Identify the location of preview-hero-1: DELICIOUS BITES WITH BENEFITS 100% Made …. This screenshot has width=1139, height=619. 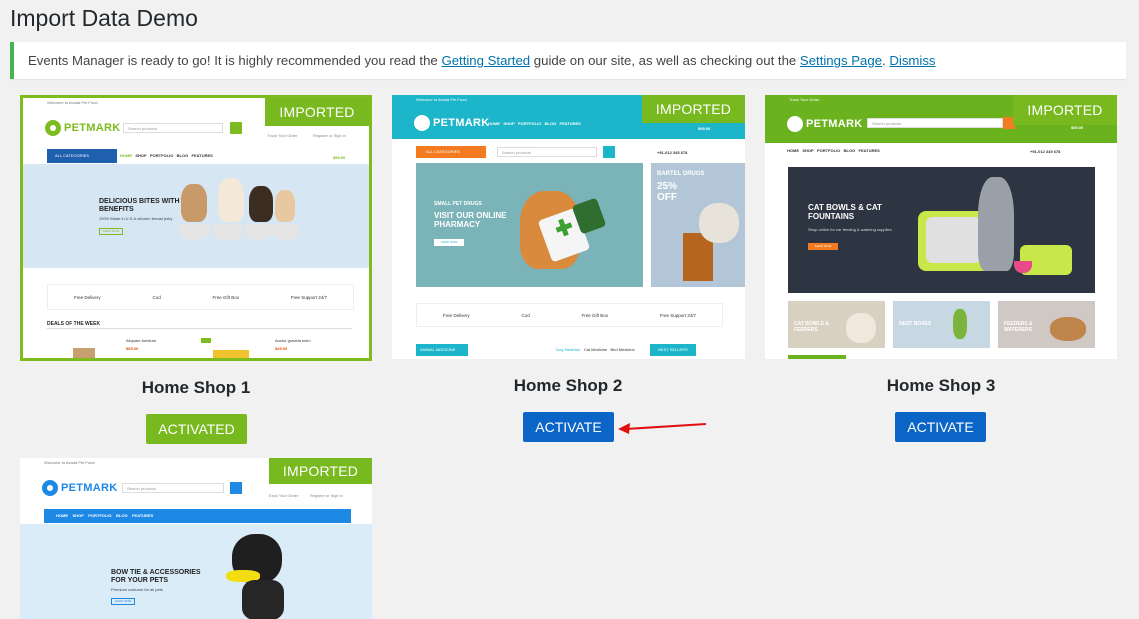
(196, 216).